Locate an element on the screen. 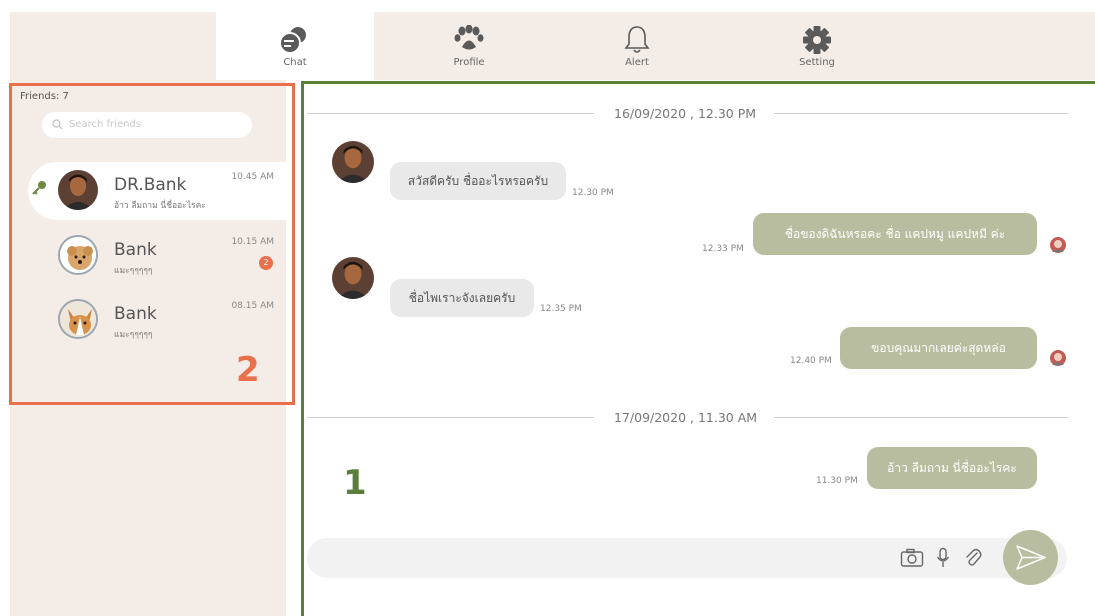 This screenshot has width=1095, height=616. message-time: 12.30 PM is located at coordinates (593, 193).